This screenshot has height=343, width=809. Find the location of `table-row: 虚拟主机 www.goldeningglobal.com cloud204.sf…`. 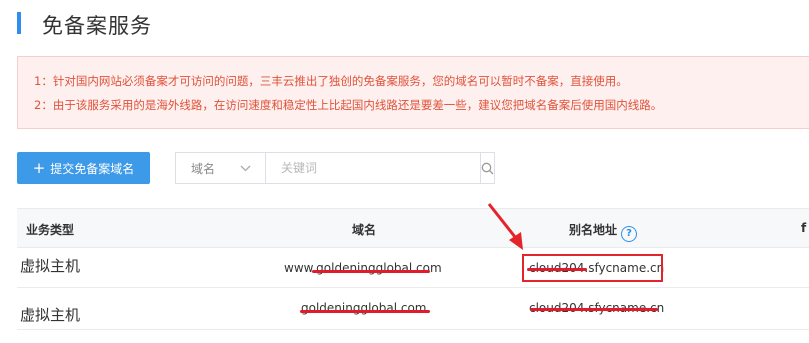

table-row: 虚拟主机 www.goldeningglobal.com cloud204.sf… is located at coordinates (413, 268).